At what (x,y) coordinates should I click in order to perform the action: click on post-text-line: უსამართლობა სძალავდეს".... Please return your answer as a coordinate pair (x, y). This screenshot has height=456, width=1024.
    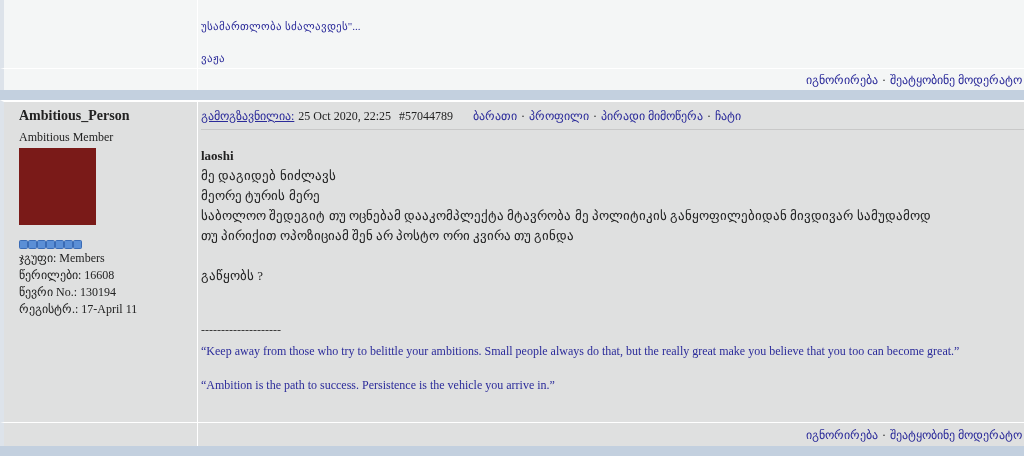
    Looking at the image, I should click on (281, 26).